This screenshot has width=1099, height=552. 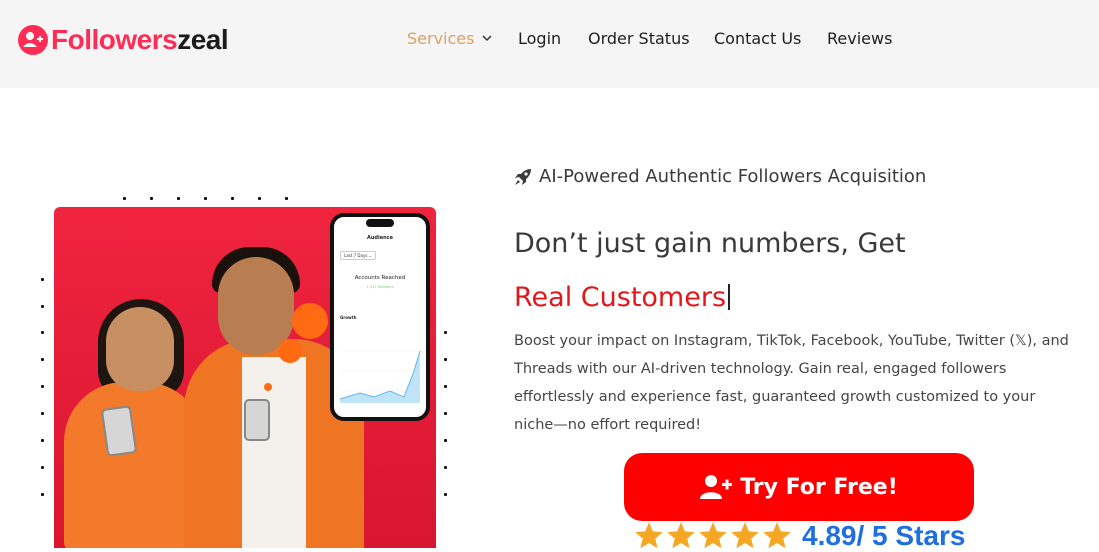 What do you see at coordinates (729, 297) in the screenshot?
I see `typing-cursor` at bounding box center [729, 297].